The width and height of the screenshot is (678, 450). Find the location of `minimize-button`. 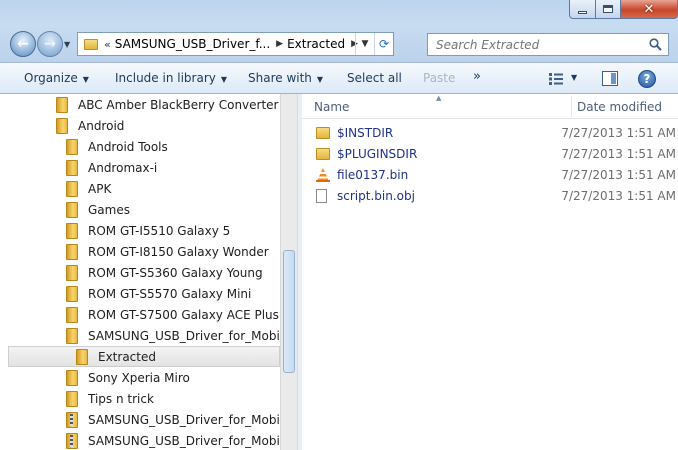

minimize-button is located at coordinates (582, 9).